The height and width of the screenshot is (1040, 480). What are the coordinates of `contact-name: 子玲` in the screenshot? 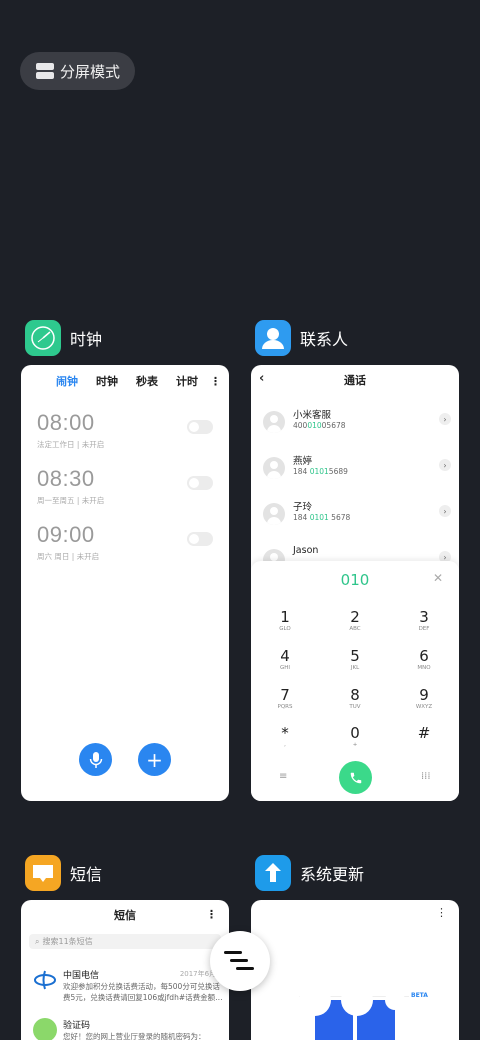 It's located at (303, 507).